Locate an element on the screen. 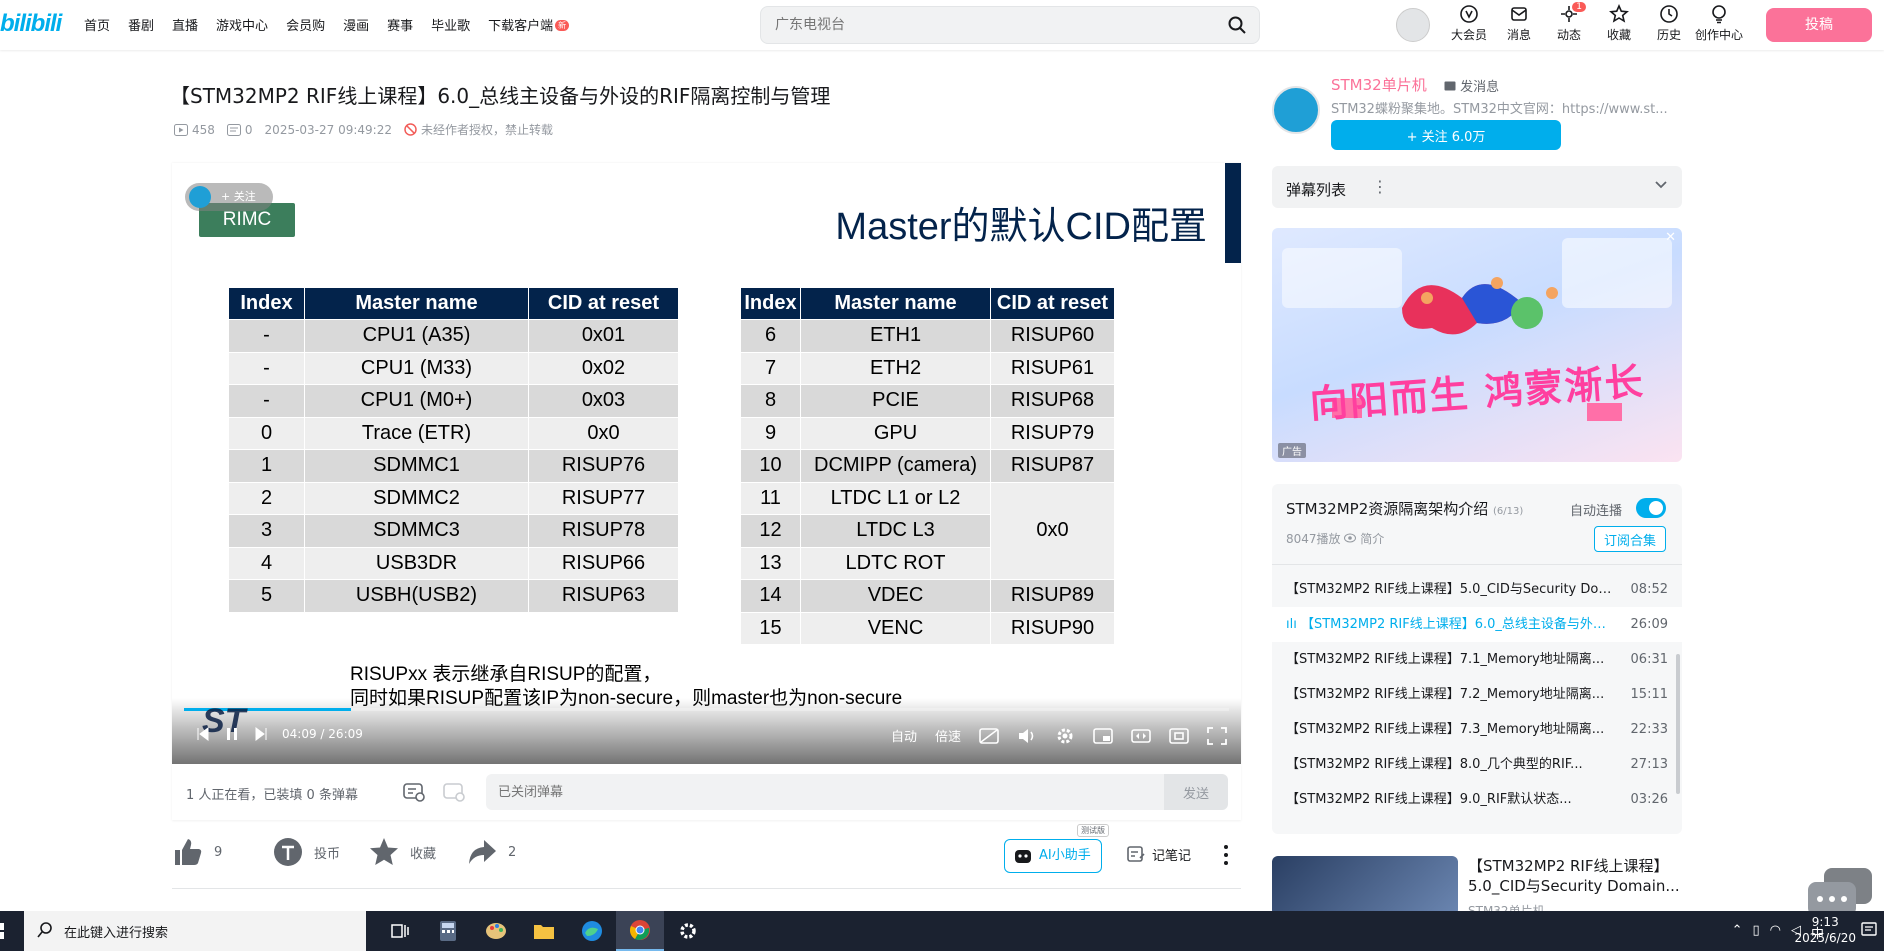 The width and height of the screenshot is (1884, 951). history-button: 历史 is located at coordinates (1669, 23).